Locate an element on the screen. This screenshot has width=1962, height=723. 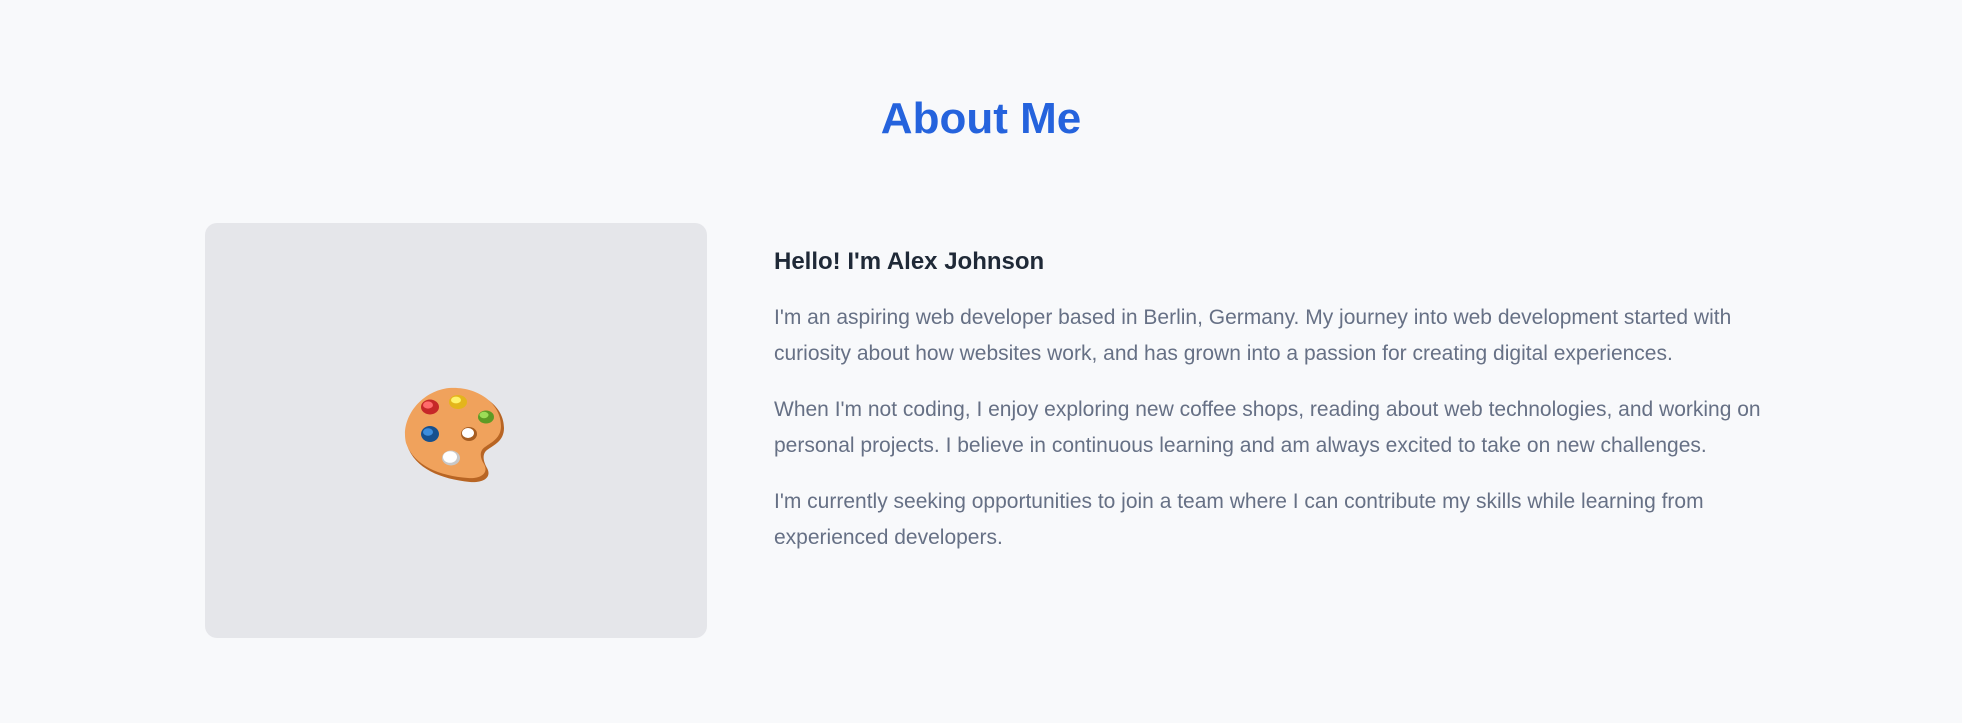
artist-palette-icon is located at coordinates (454, 434).